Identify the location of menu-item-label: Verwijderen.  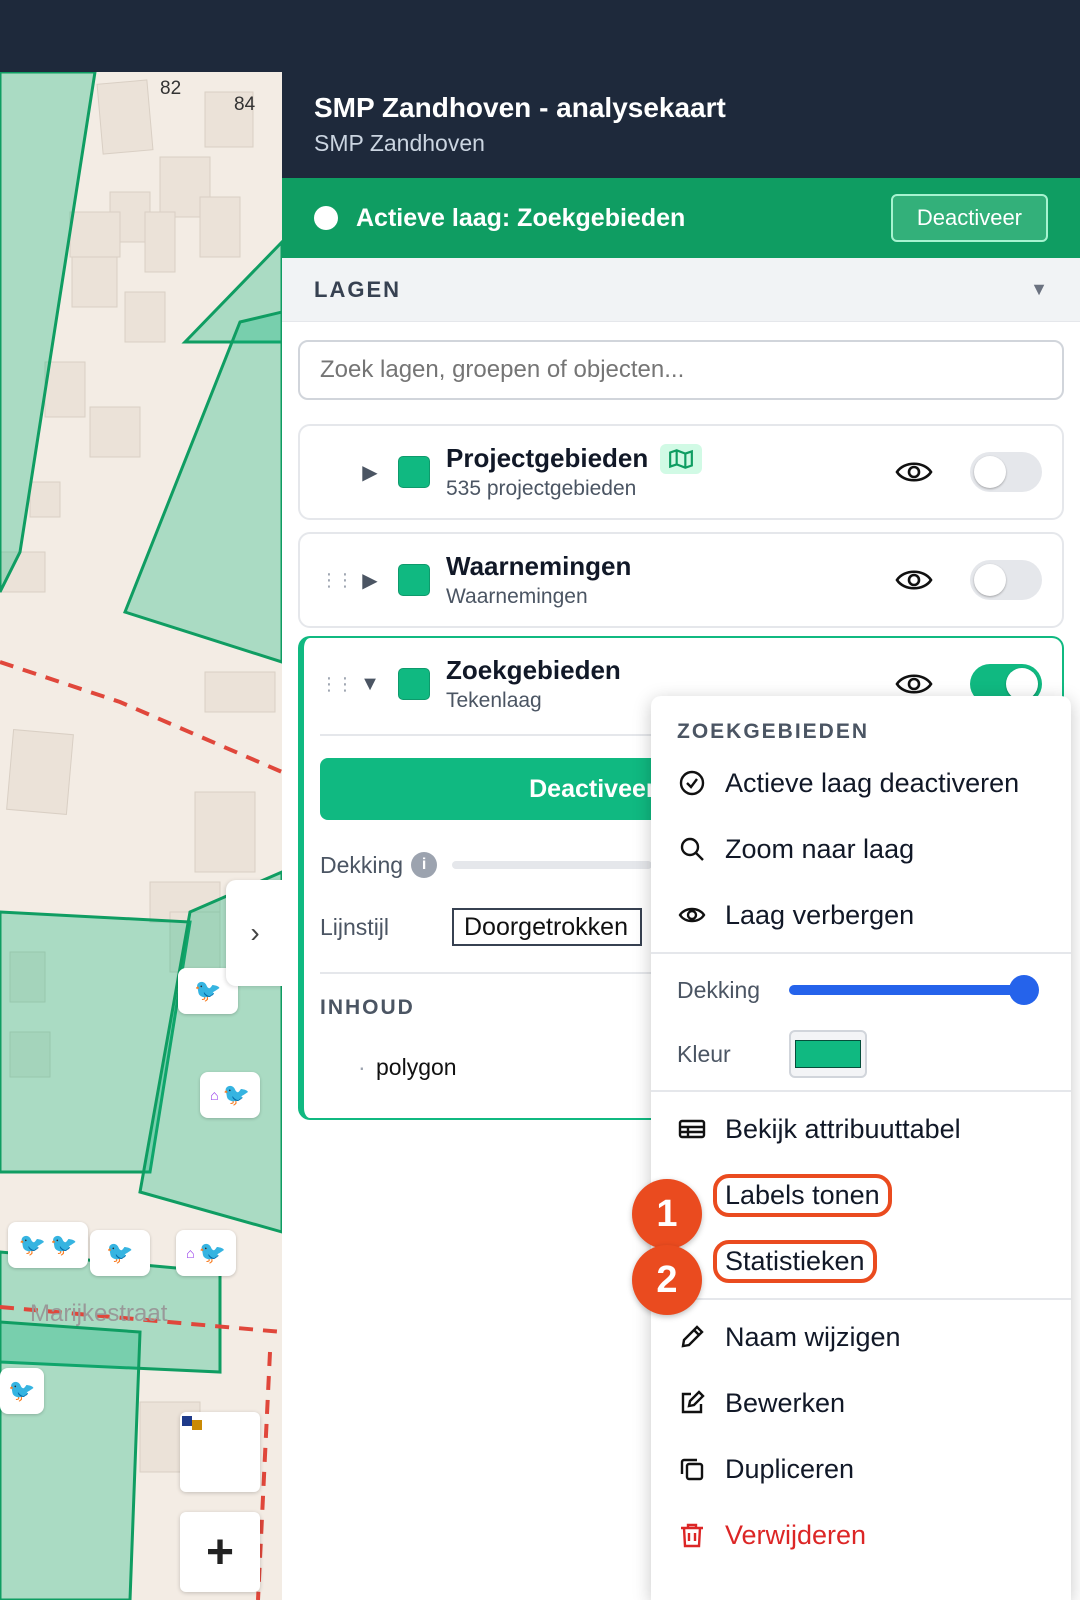
(796, 1534).